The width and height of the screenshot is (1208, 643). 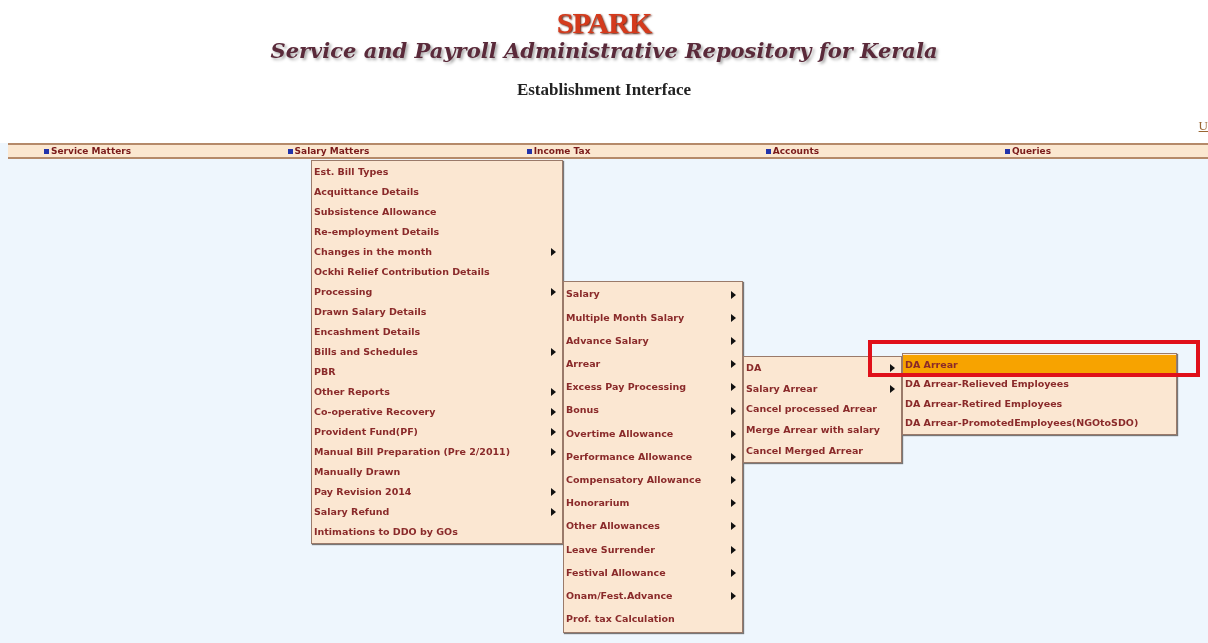 What do you see at coordinates (653, 526) in the screenshot?
I see `menu-item: Other Allowances` at bounding box center [653, 526].